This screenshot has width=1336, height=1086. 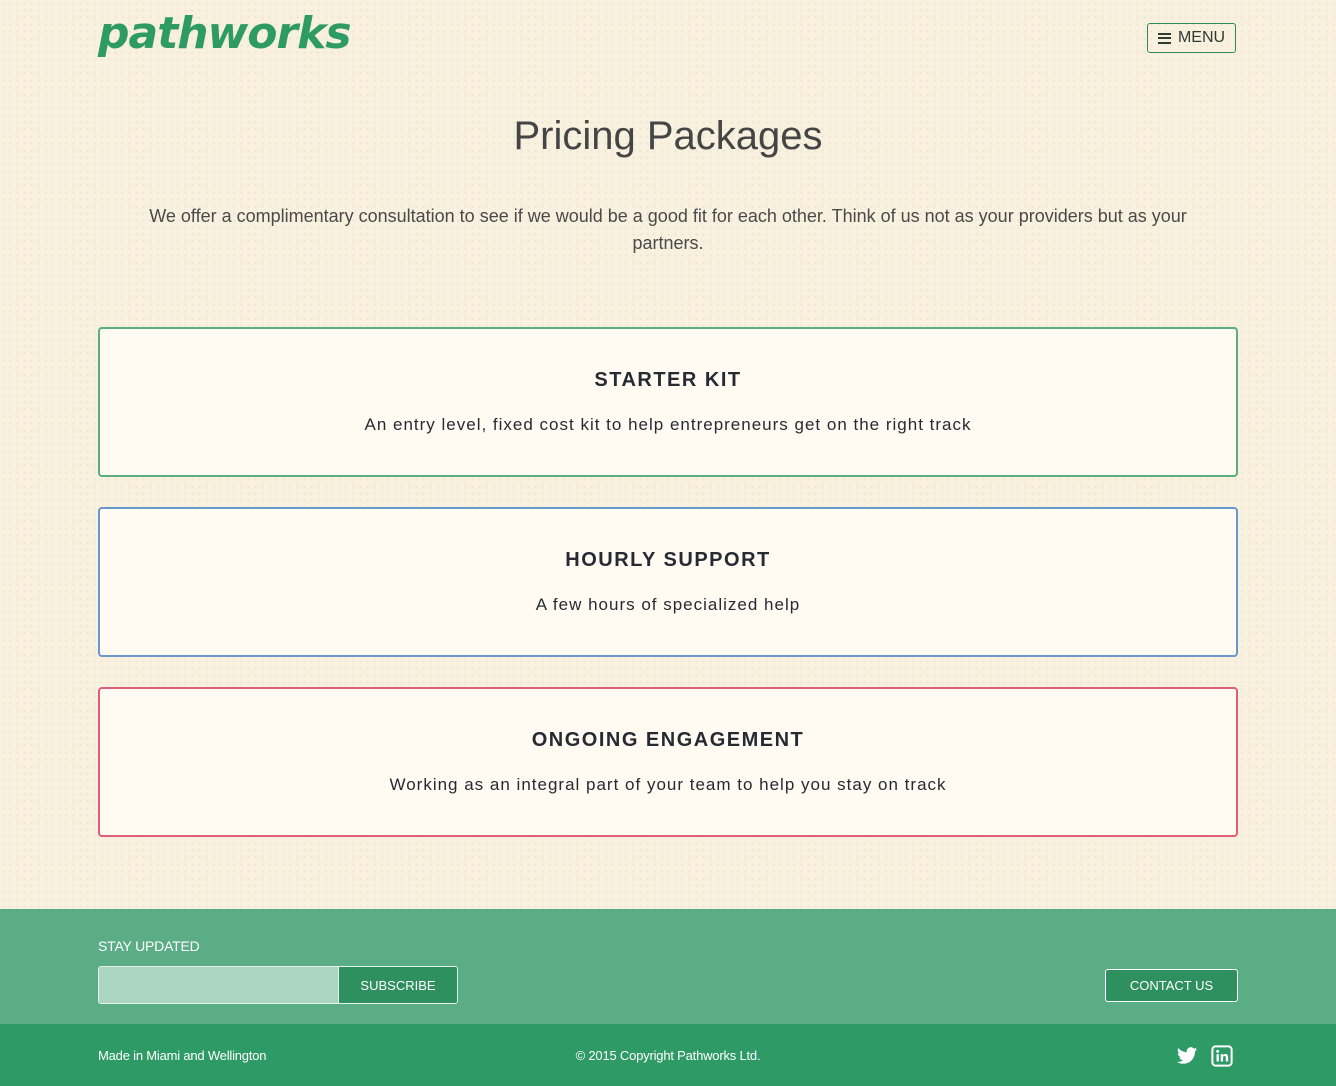 I want to click on pathworks-logo: pathworks, so click(x=225, y=33).